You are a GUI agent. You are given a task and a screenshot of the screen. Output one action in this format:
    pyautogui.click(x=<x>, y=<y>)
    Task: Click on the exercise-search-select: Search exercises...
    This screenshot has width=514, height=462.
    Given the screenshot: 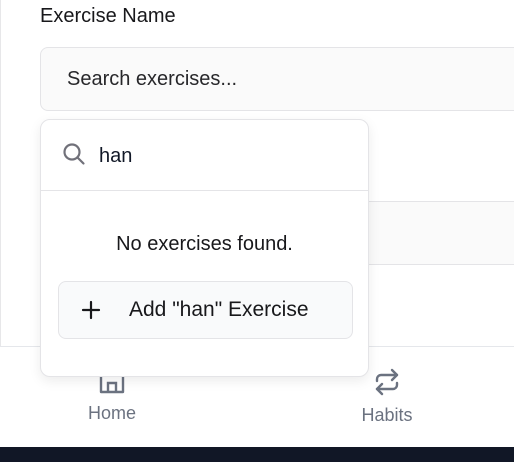 What is the action you would take?
    pyautogui.click(x=277, y=79)
    